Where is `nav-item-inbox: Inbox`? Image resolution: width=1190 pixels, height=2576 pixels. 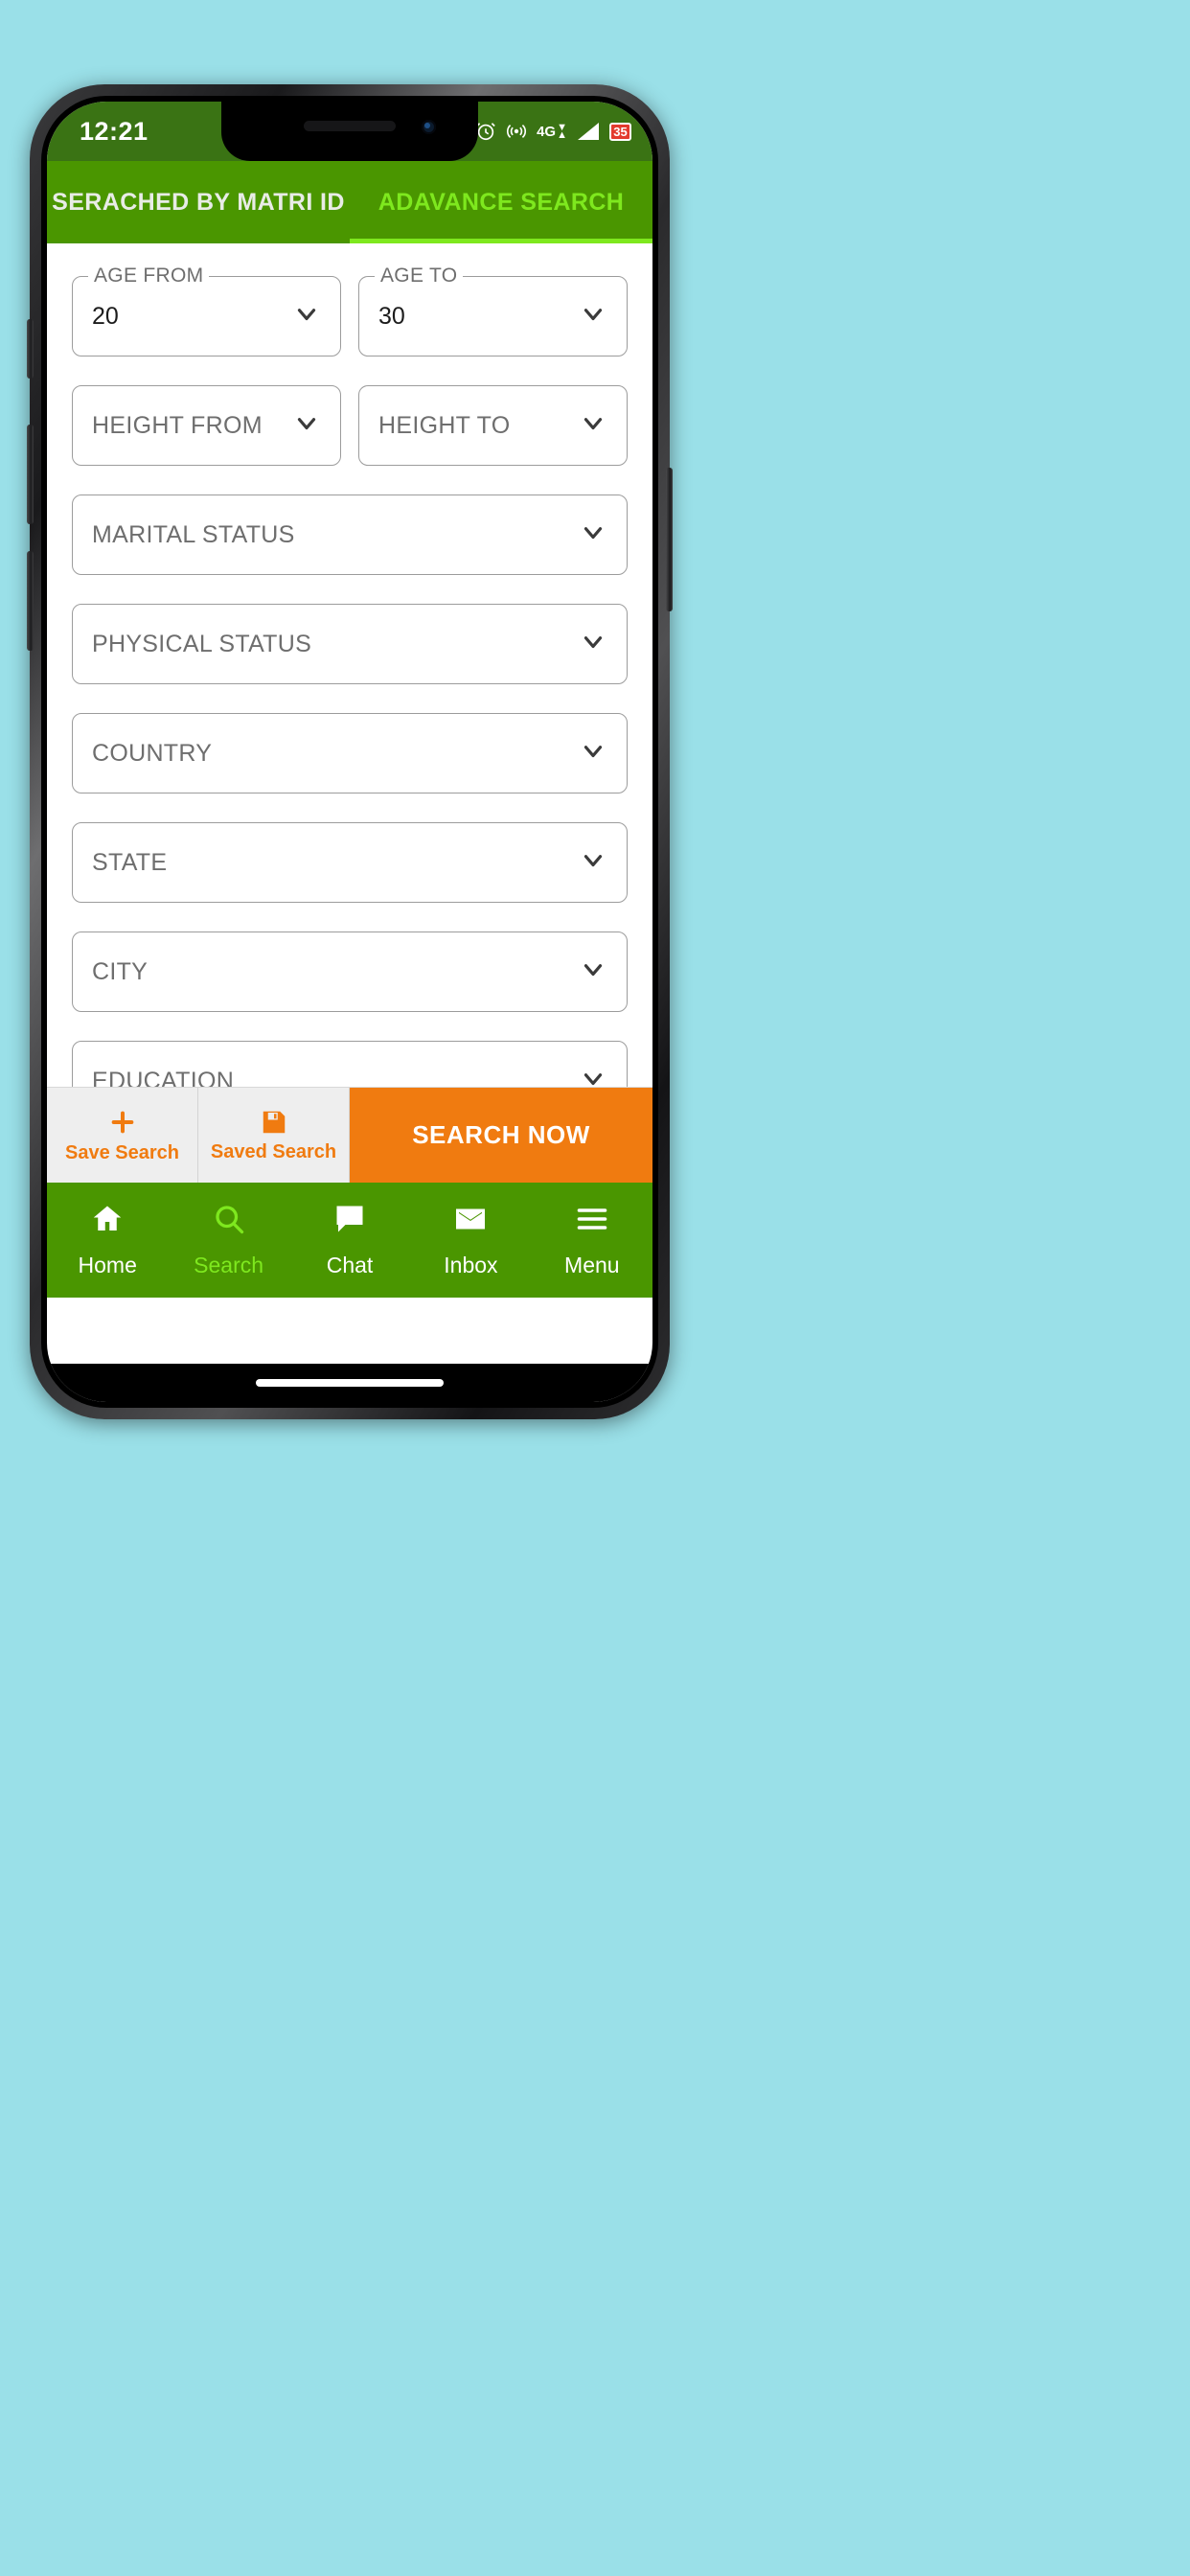 nav-item-inbox: Inbox is located at coordinates (471, 1240).